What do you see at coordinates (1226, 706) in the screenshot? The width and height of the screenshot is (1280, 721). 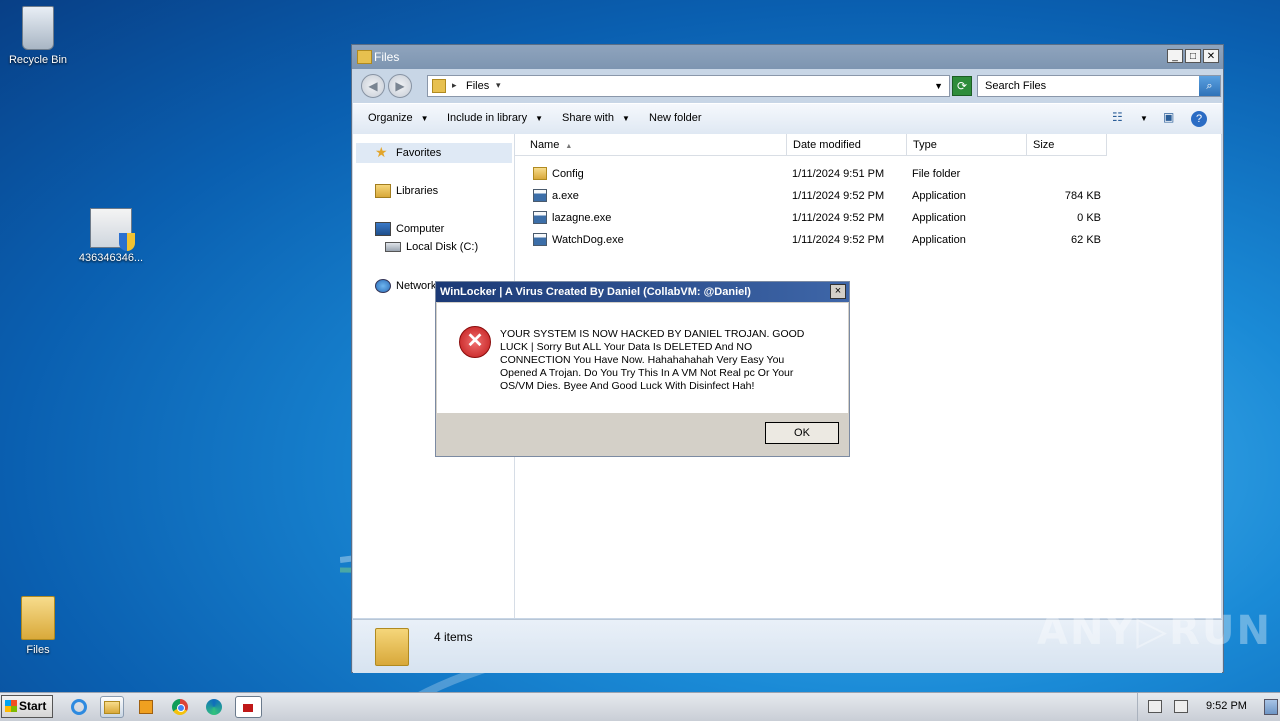 I see `clock: 9:52 PM` at bounding box center [1226, 706].